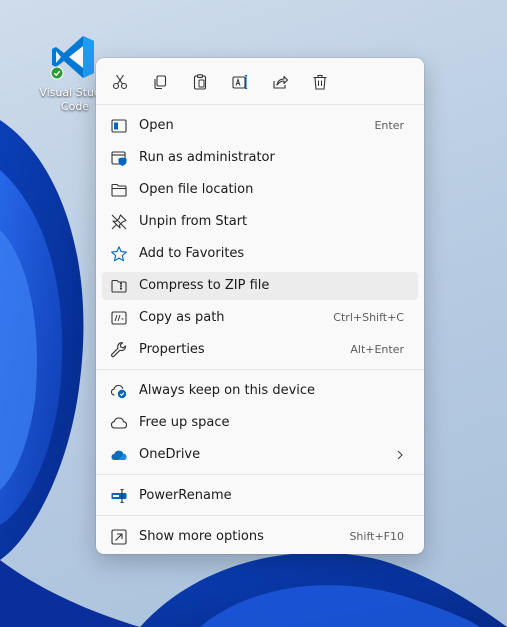 The width and height of the screenshot is (507, 627). I want to click on unpin-icon, so click(119, 222).